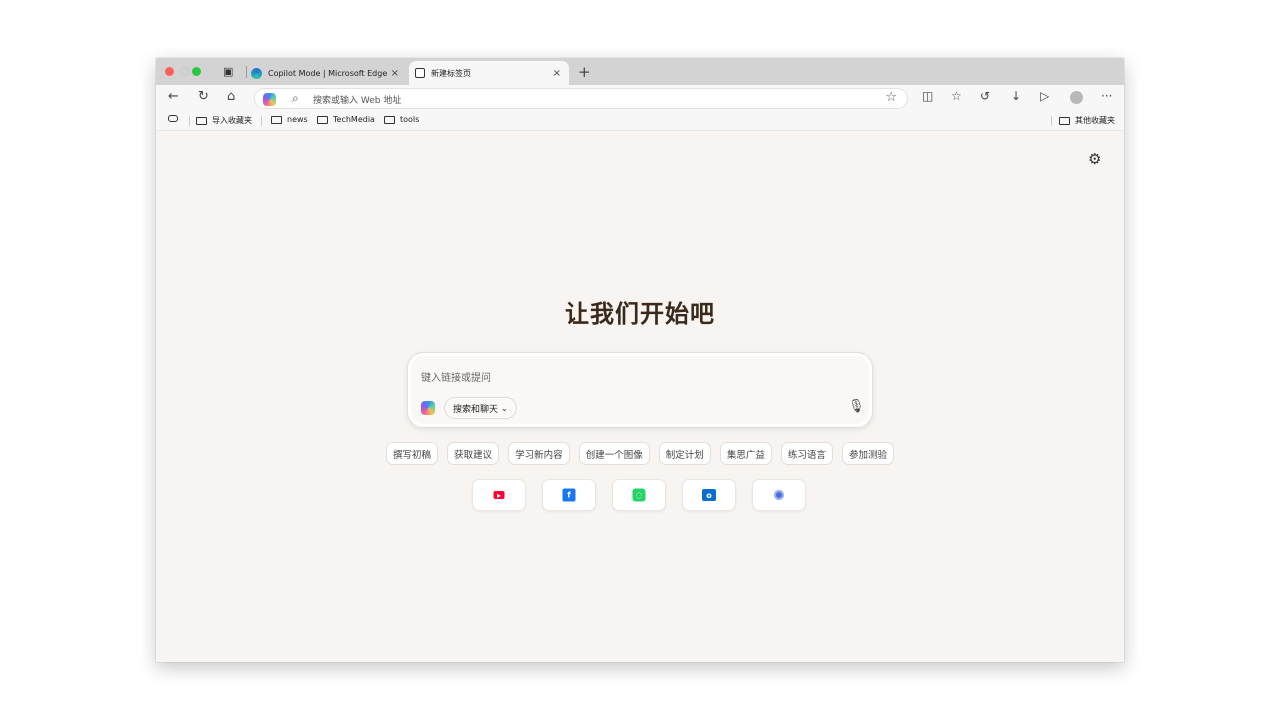  Describe the element at coordinates (231, 96) in the screenshot. I see `home-icon: ⌂` at that location.